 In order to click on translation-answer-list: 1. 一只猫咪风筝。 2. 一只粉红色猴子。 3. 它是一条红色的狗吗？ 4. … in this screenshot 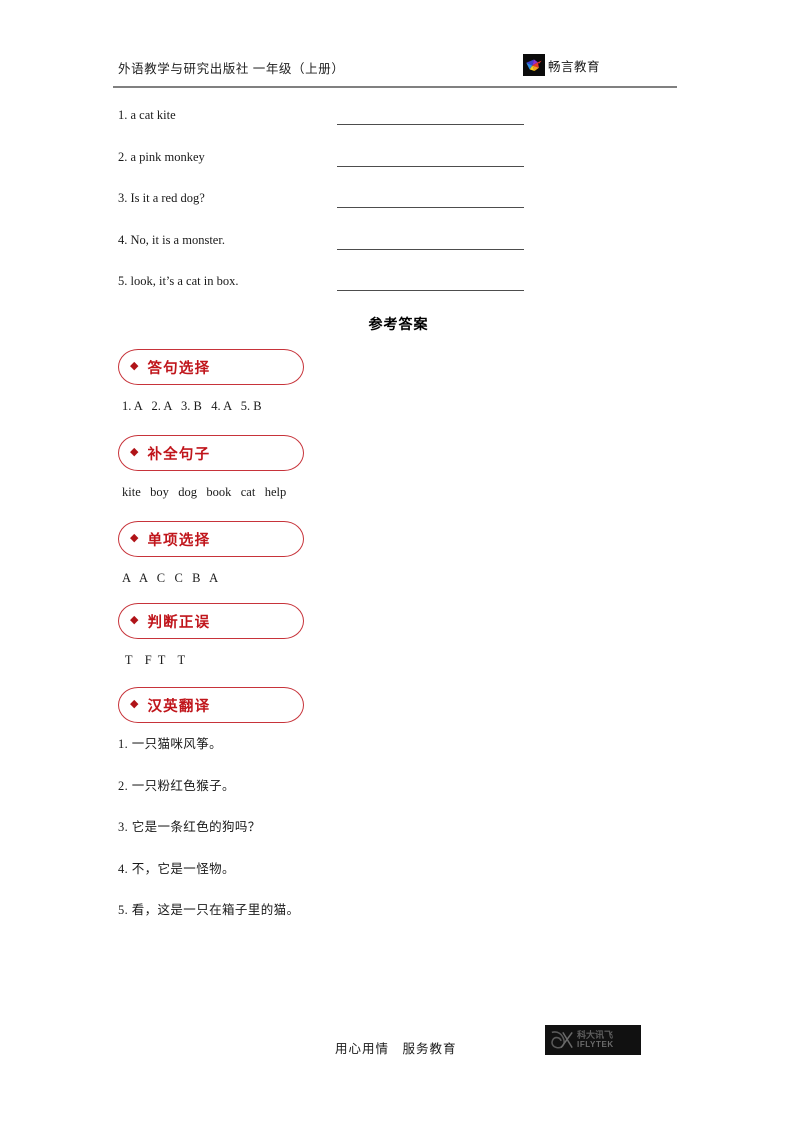, I will do `click(398, 837)`.